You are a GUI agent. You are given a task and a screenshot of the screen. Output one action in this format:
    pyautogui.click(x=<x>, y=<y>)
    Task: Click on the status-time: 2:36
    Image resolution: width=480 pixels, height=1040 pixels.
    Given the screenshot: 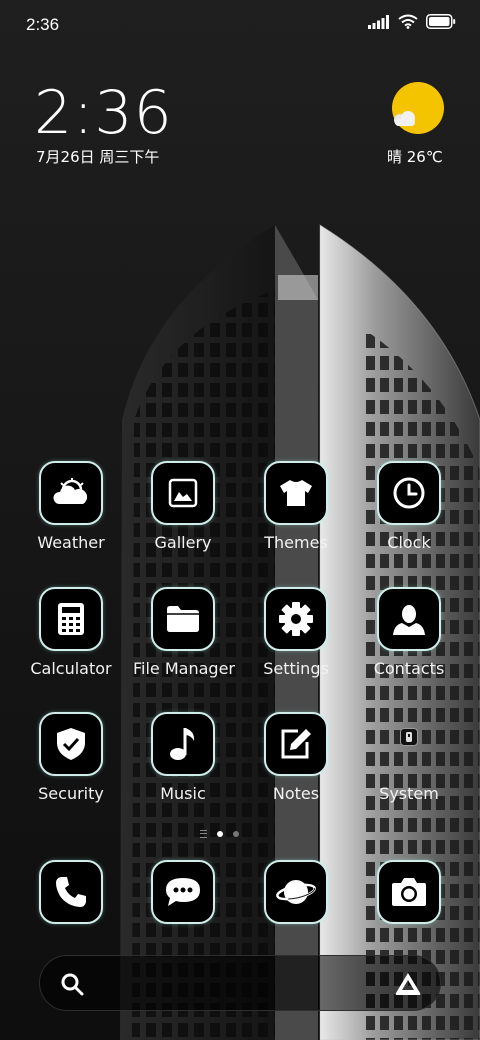 What is the action you would take?
    pyautogui.click(x=43, y=24)
    